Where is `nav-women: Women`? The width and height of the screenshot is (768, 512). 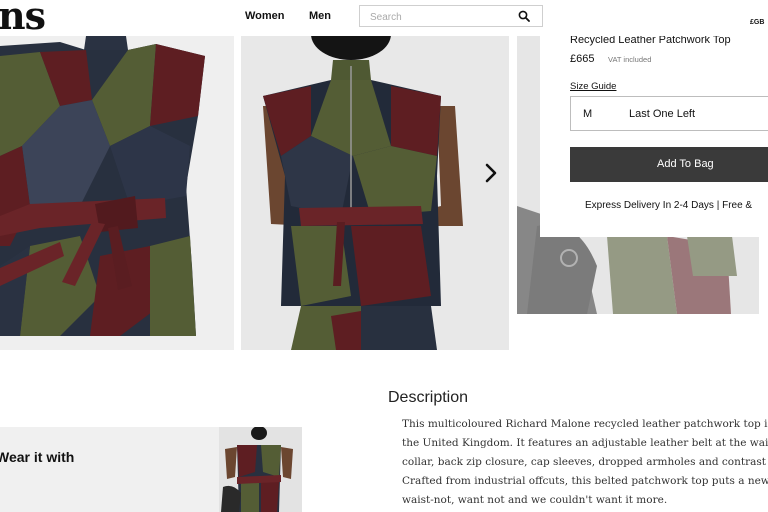
nav-women: Women is located at coordinates (265, 16).